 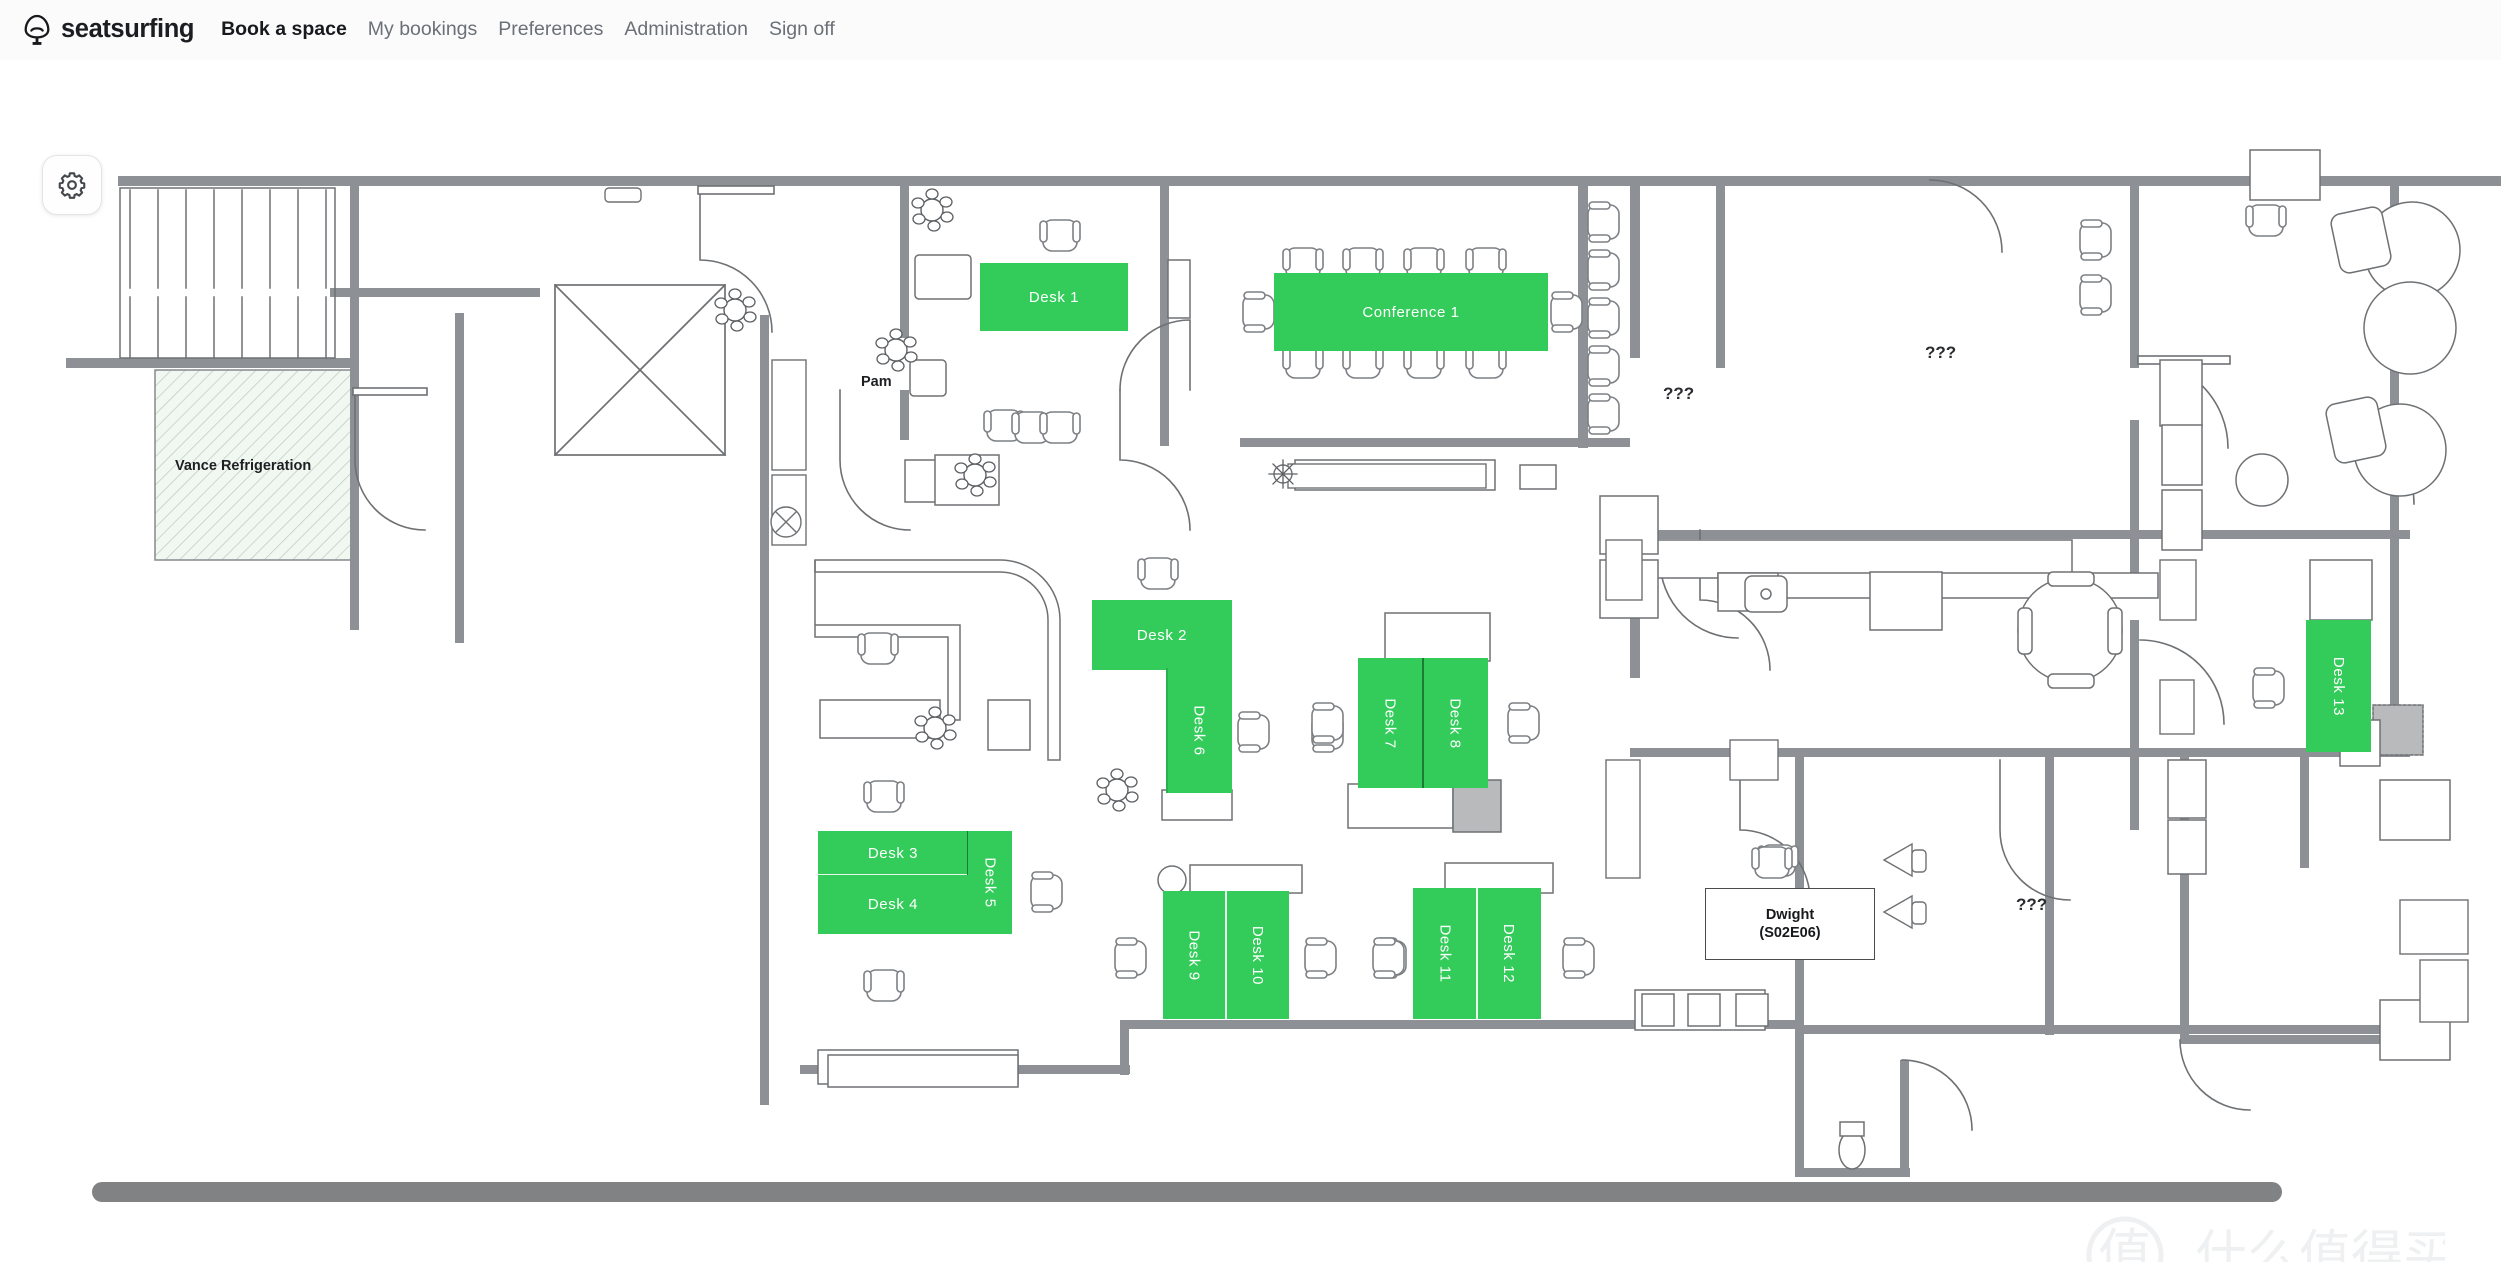 I want to click on desk-3: Desk 3, so click(x=893, y=853).